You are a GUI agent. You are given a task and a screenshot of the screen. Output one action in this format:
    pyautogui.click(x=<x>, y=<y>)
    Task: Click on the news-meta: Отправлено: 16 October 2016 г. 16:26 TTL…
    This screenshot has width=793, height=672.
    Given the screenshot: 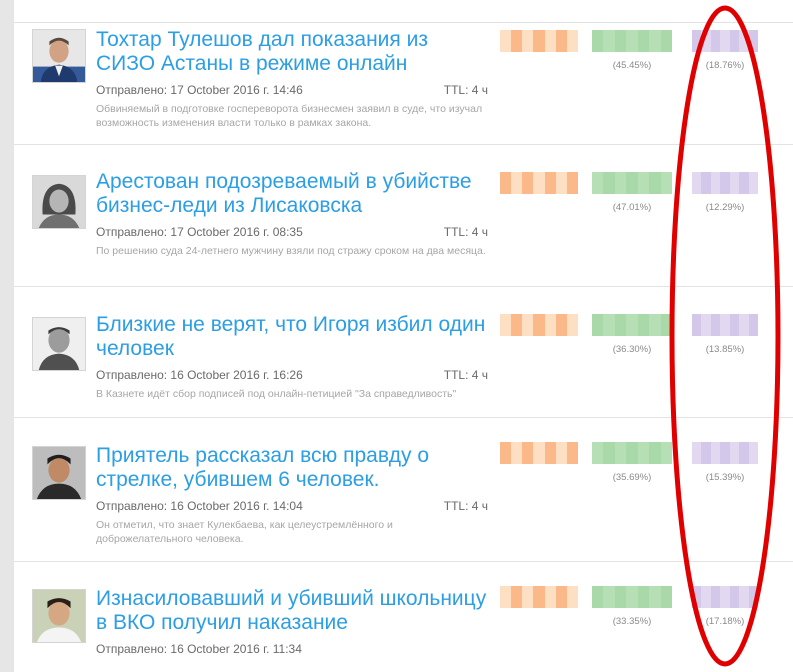 What is the action you would take?
    pyautogui.click(x=292, y=375)
    